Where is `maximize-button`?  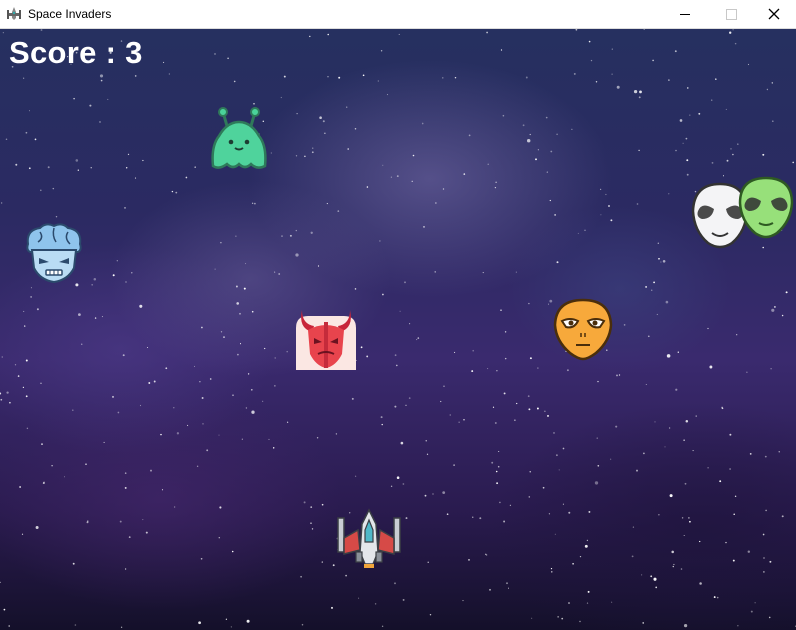 maximize-button is located at coordinates (731, 14).